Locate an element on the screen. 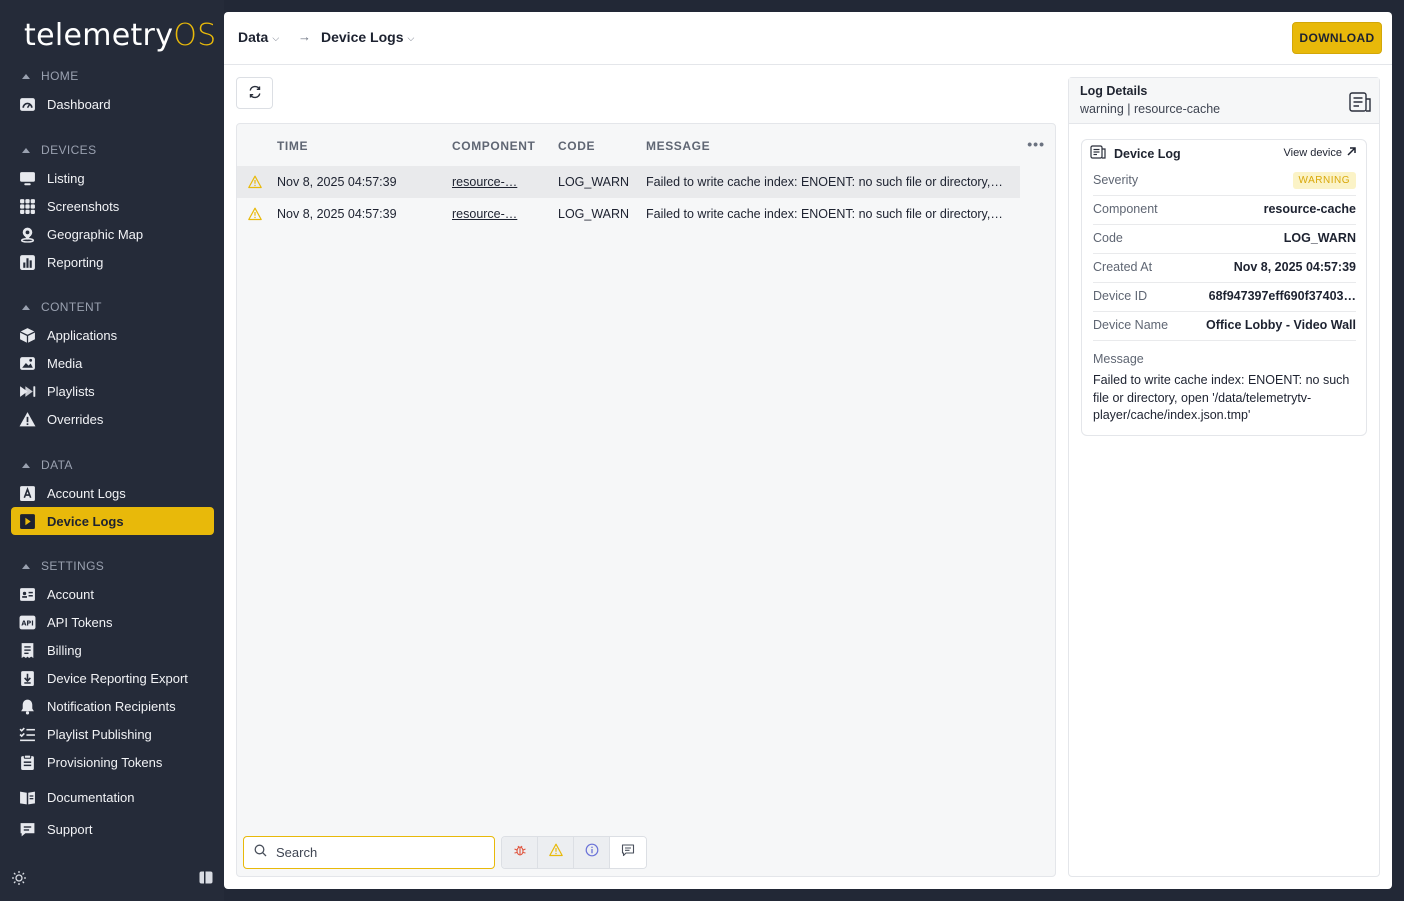 The image size is (1404, 901). sidebar-item-provisioning-tokens: Provisioning Tokens is located at coordinates (112, 762).